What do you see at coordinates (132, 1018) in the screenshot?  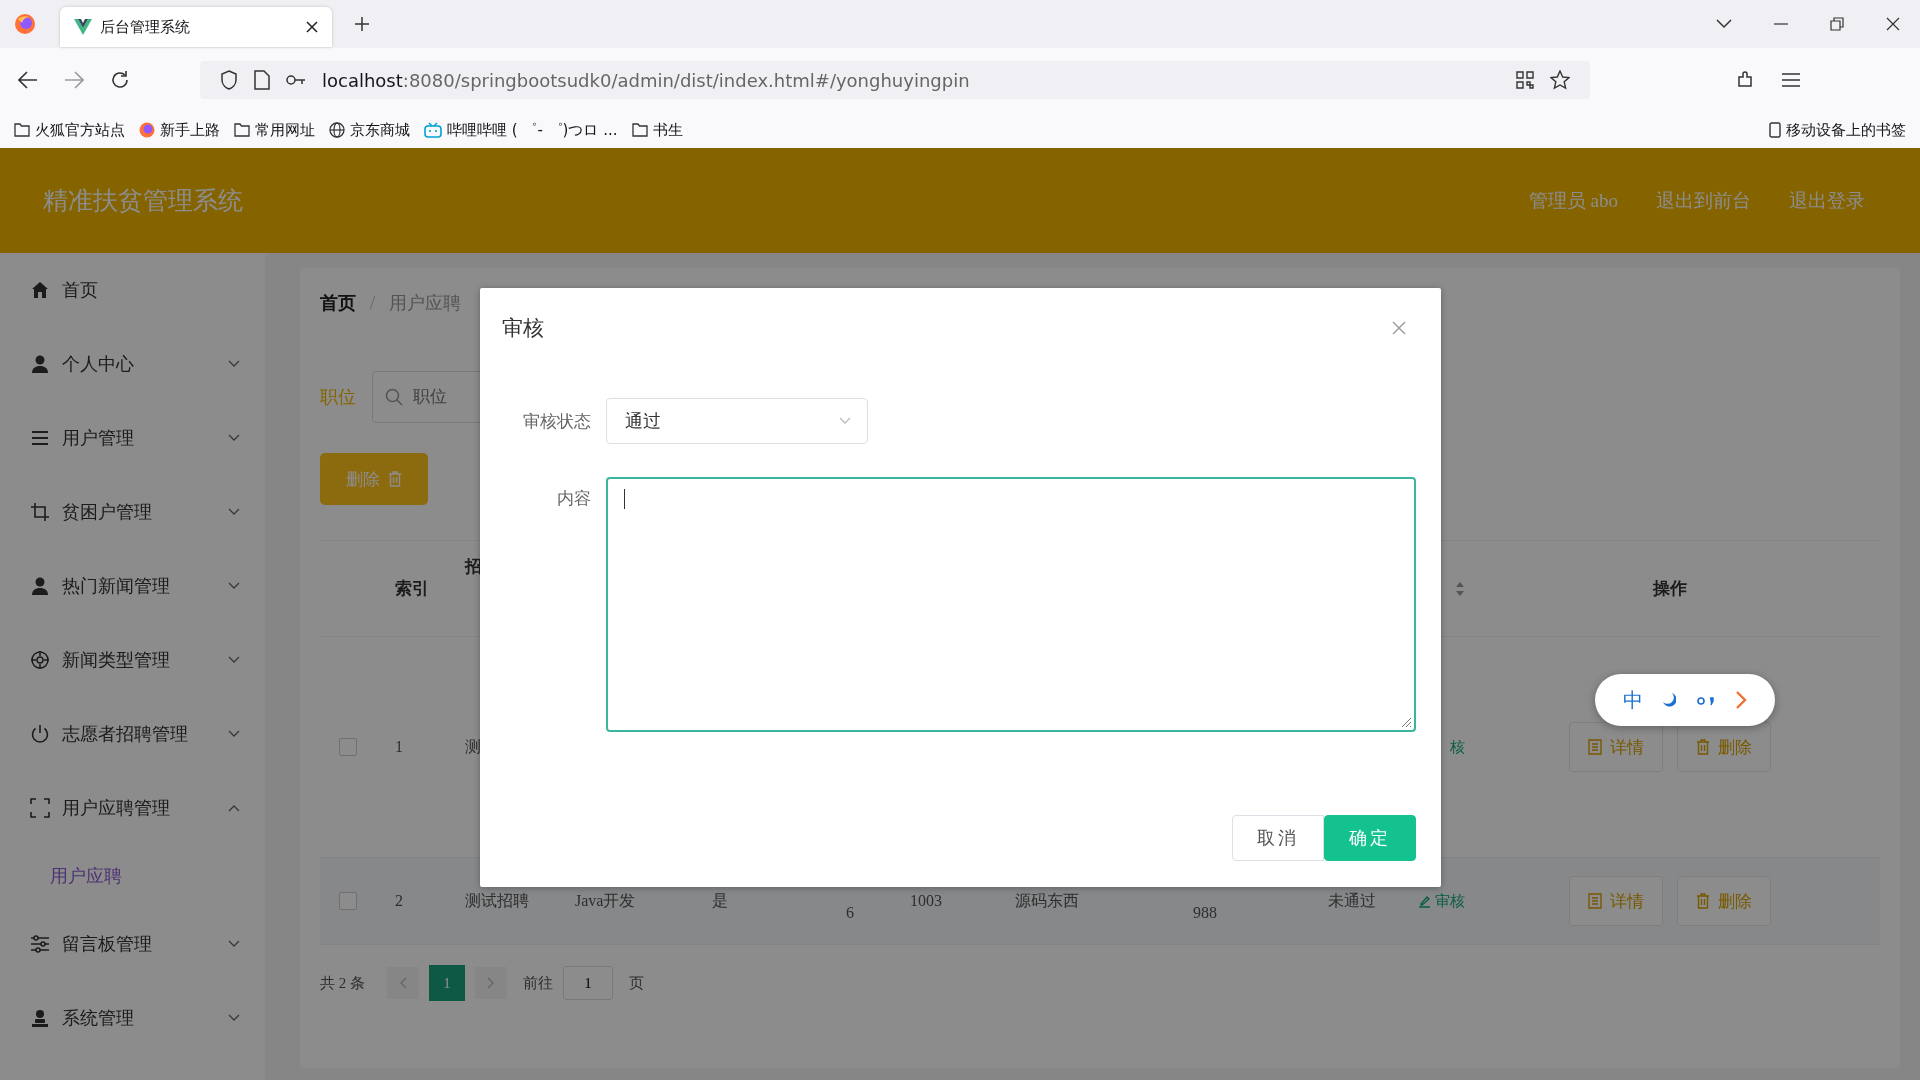 I see `sidebar-item: 系统管理` at bounding box center [132, 1018].